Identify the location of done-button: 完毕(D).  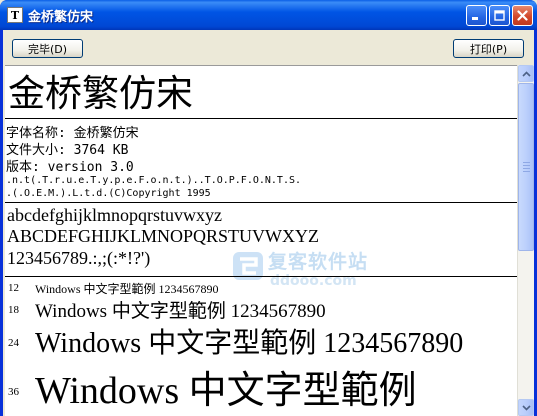
(47, 48).